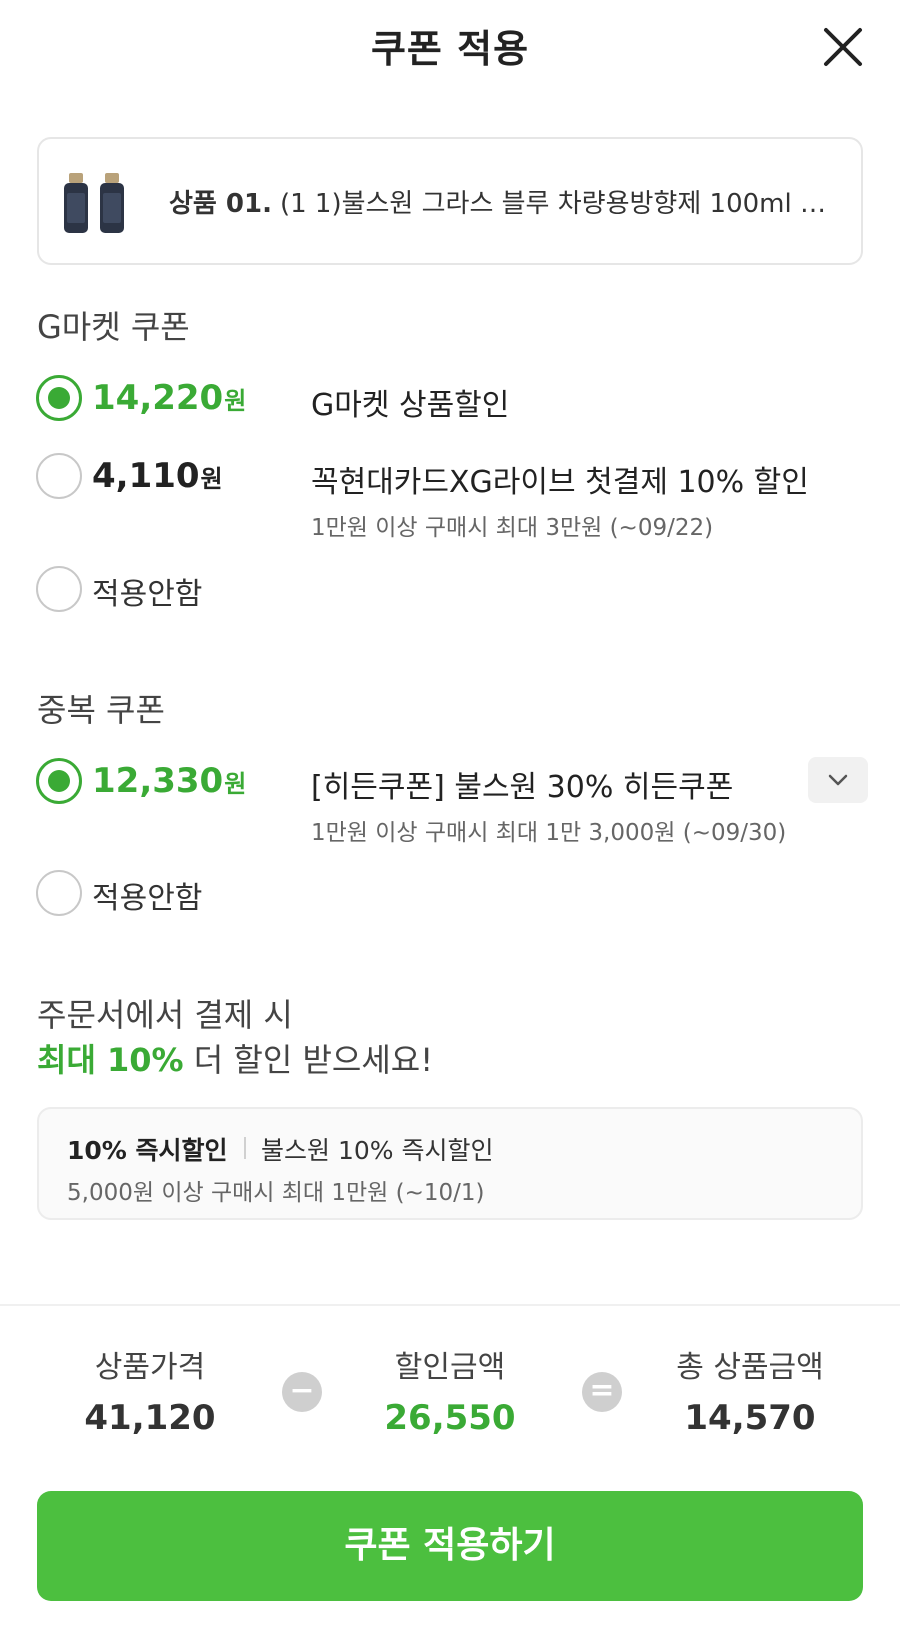 This screenshot has width=900, height=1641. What do you see at coordinates (235, 1060) in the screenshot?
I see `promo-highlight-text: 최대 10% 더 할인 받으세요!` at bounding box center [235, 1060].